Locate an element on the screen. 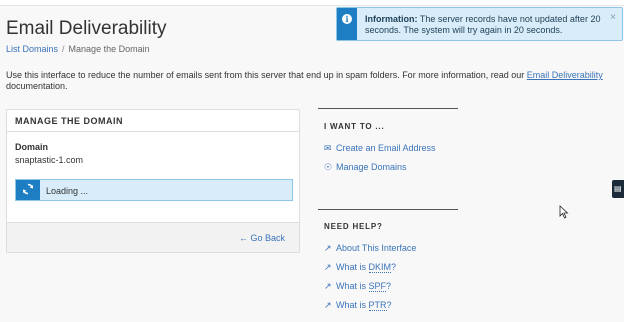 The image size is (624, 322). close-icon: × is located at coordinates (613, 17).